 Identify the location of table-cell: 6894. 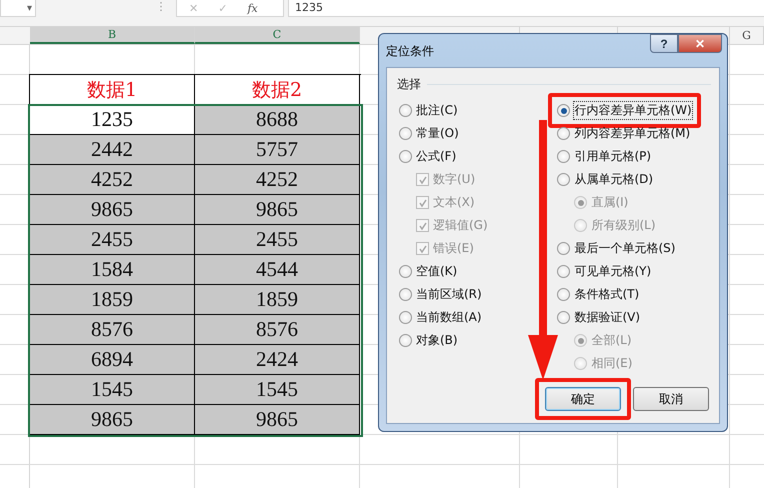
(112, 360).